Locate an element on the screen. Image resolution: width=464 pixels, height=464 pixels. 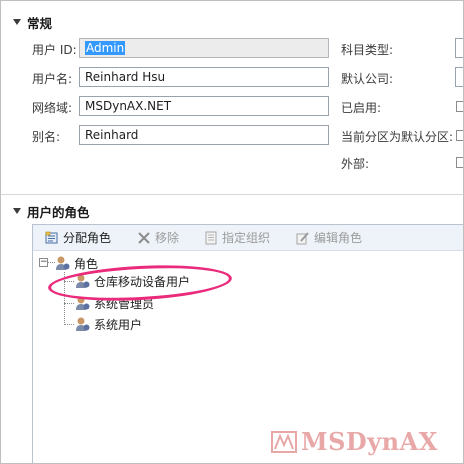
roles-toolbar: 分配角色 移除 指定组织 编辑角色 is located at coordinates (248, 238).